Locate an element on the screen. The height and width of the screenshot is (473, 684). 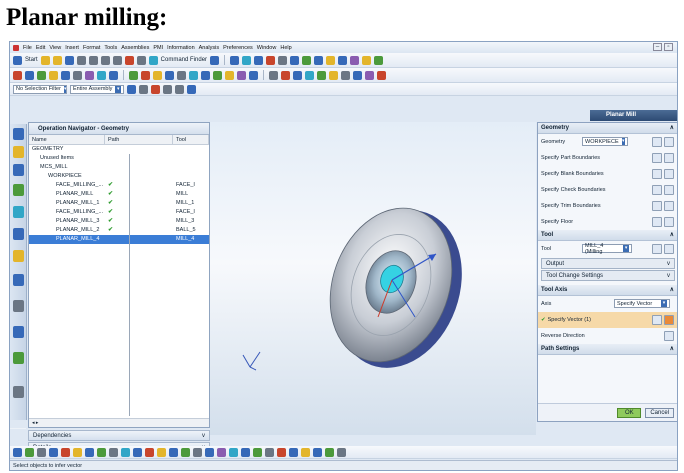
specify-row: Specify Check Boundaries is located at coordinates (607, 190).